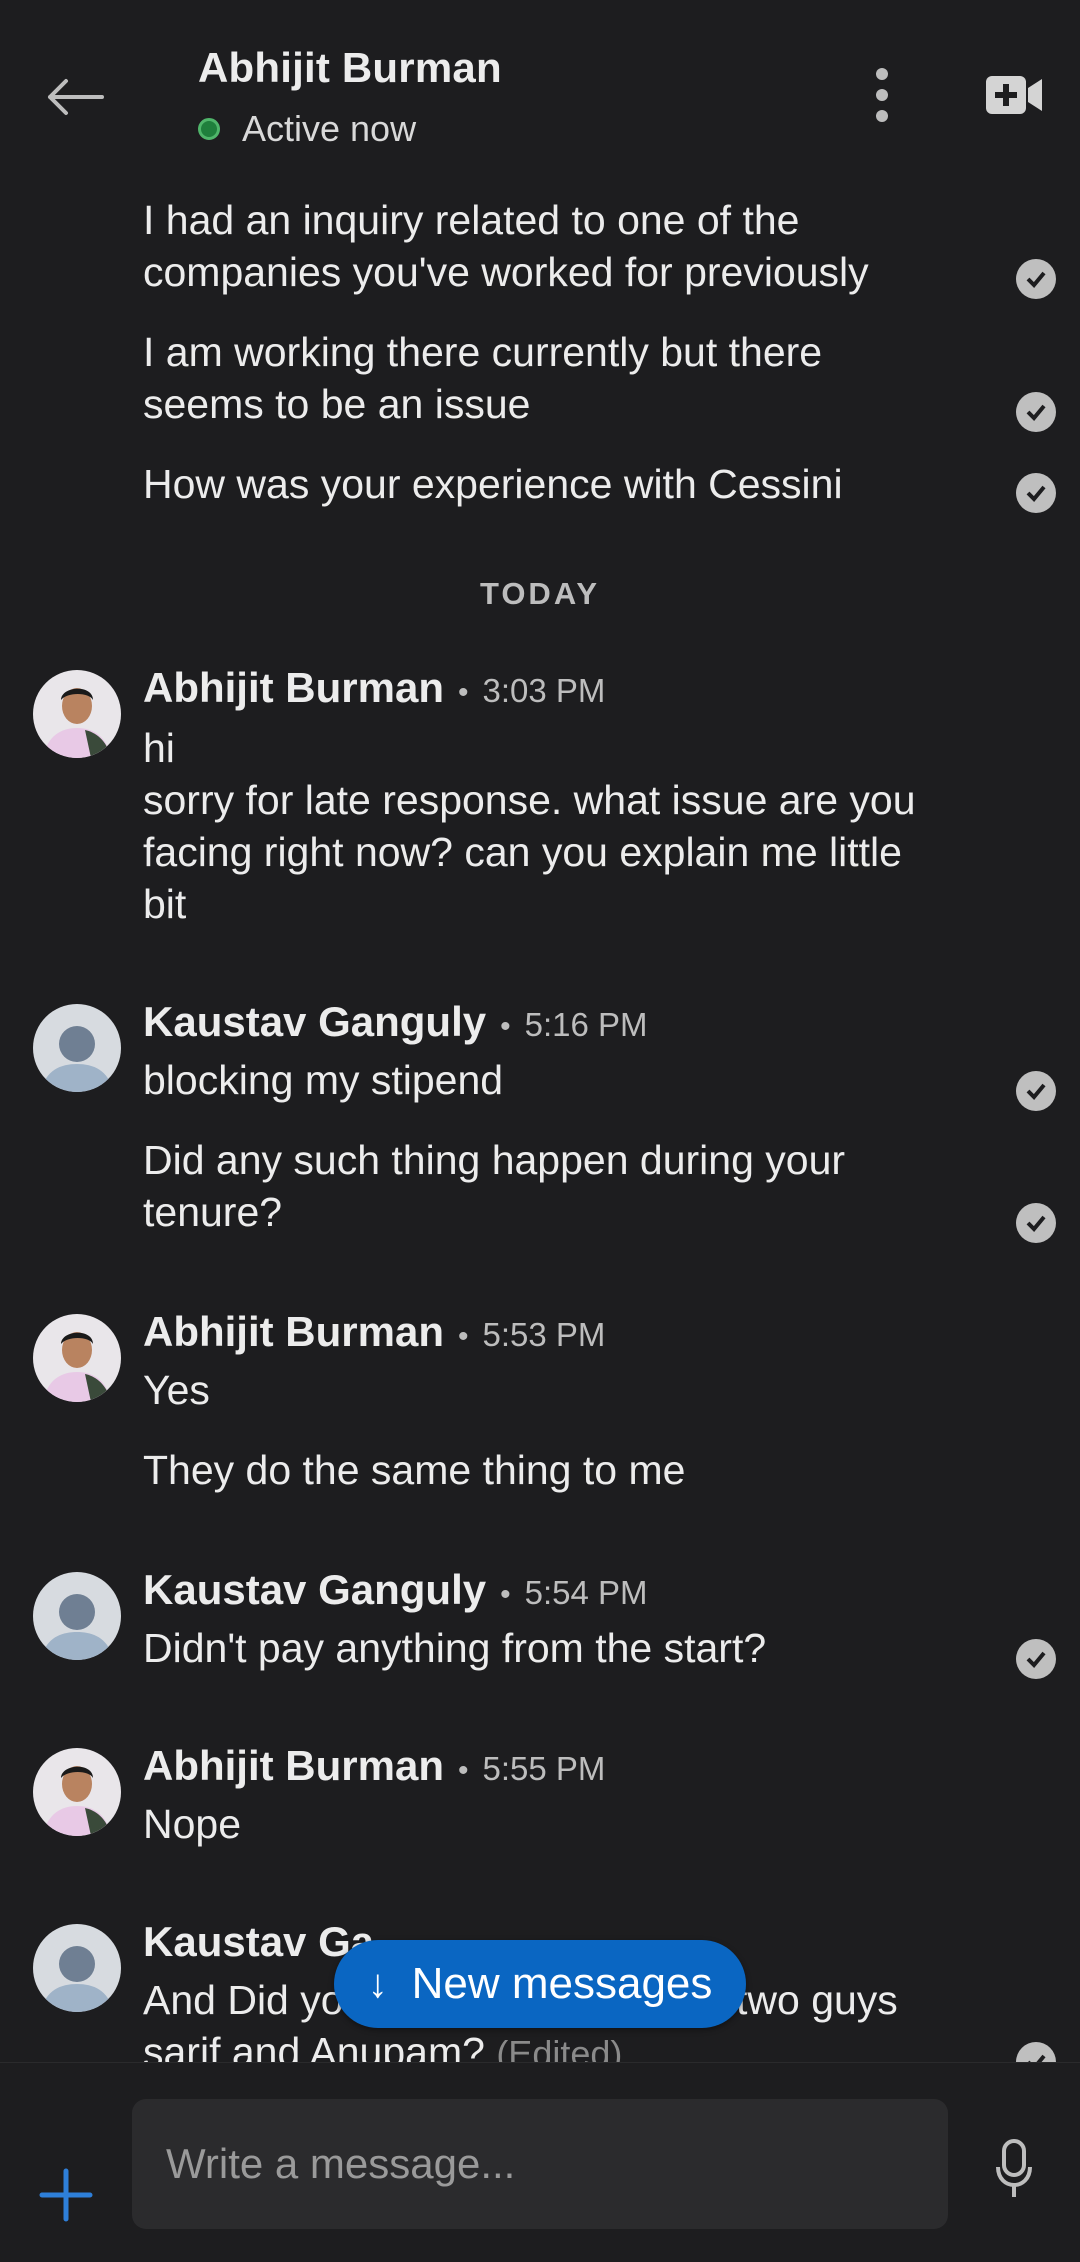  What do you see at coordinates (544, 1334) in the screenshot?
I see `message-time: 5:53 PM` at bounding box center [544, 1334].